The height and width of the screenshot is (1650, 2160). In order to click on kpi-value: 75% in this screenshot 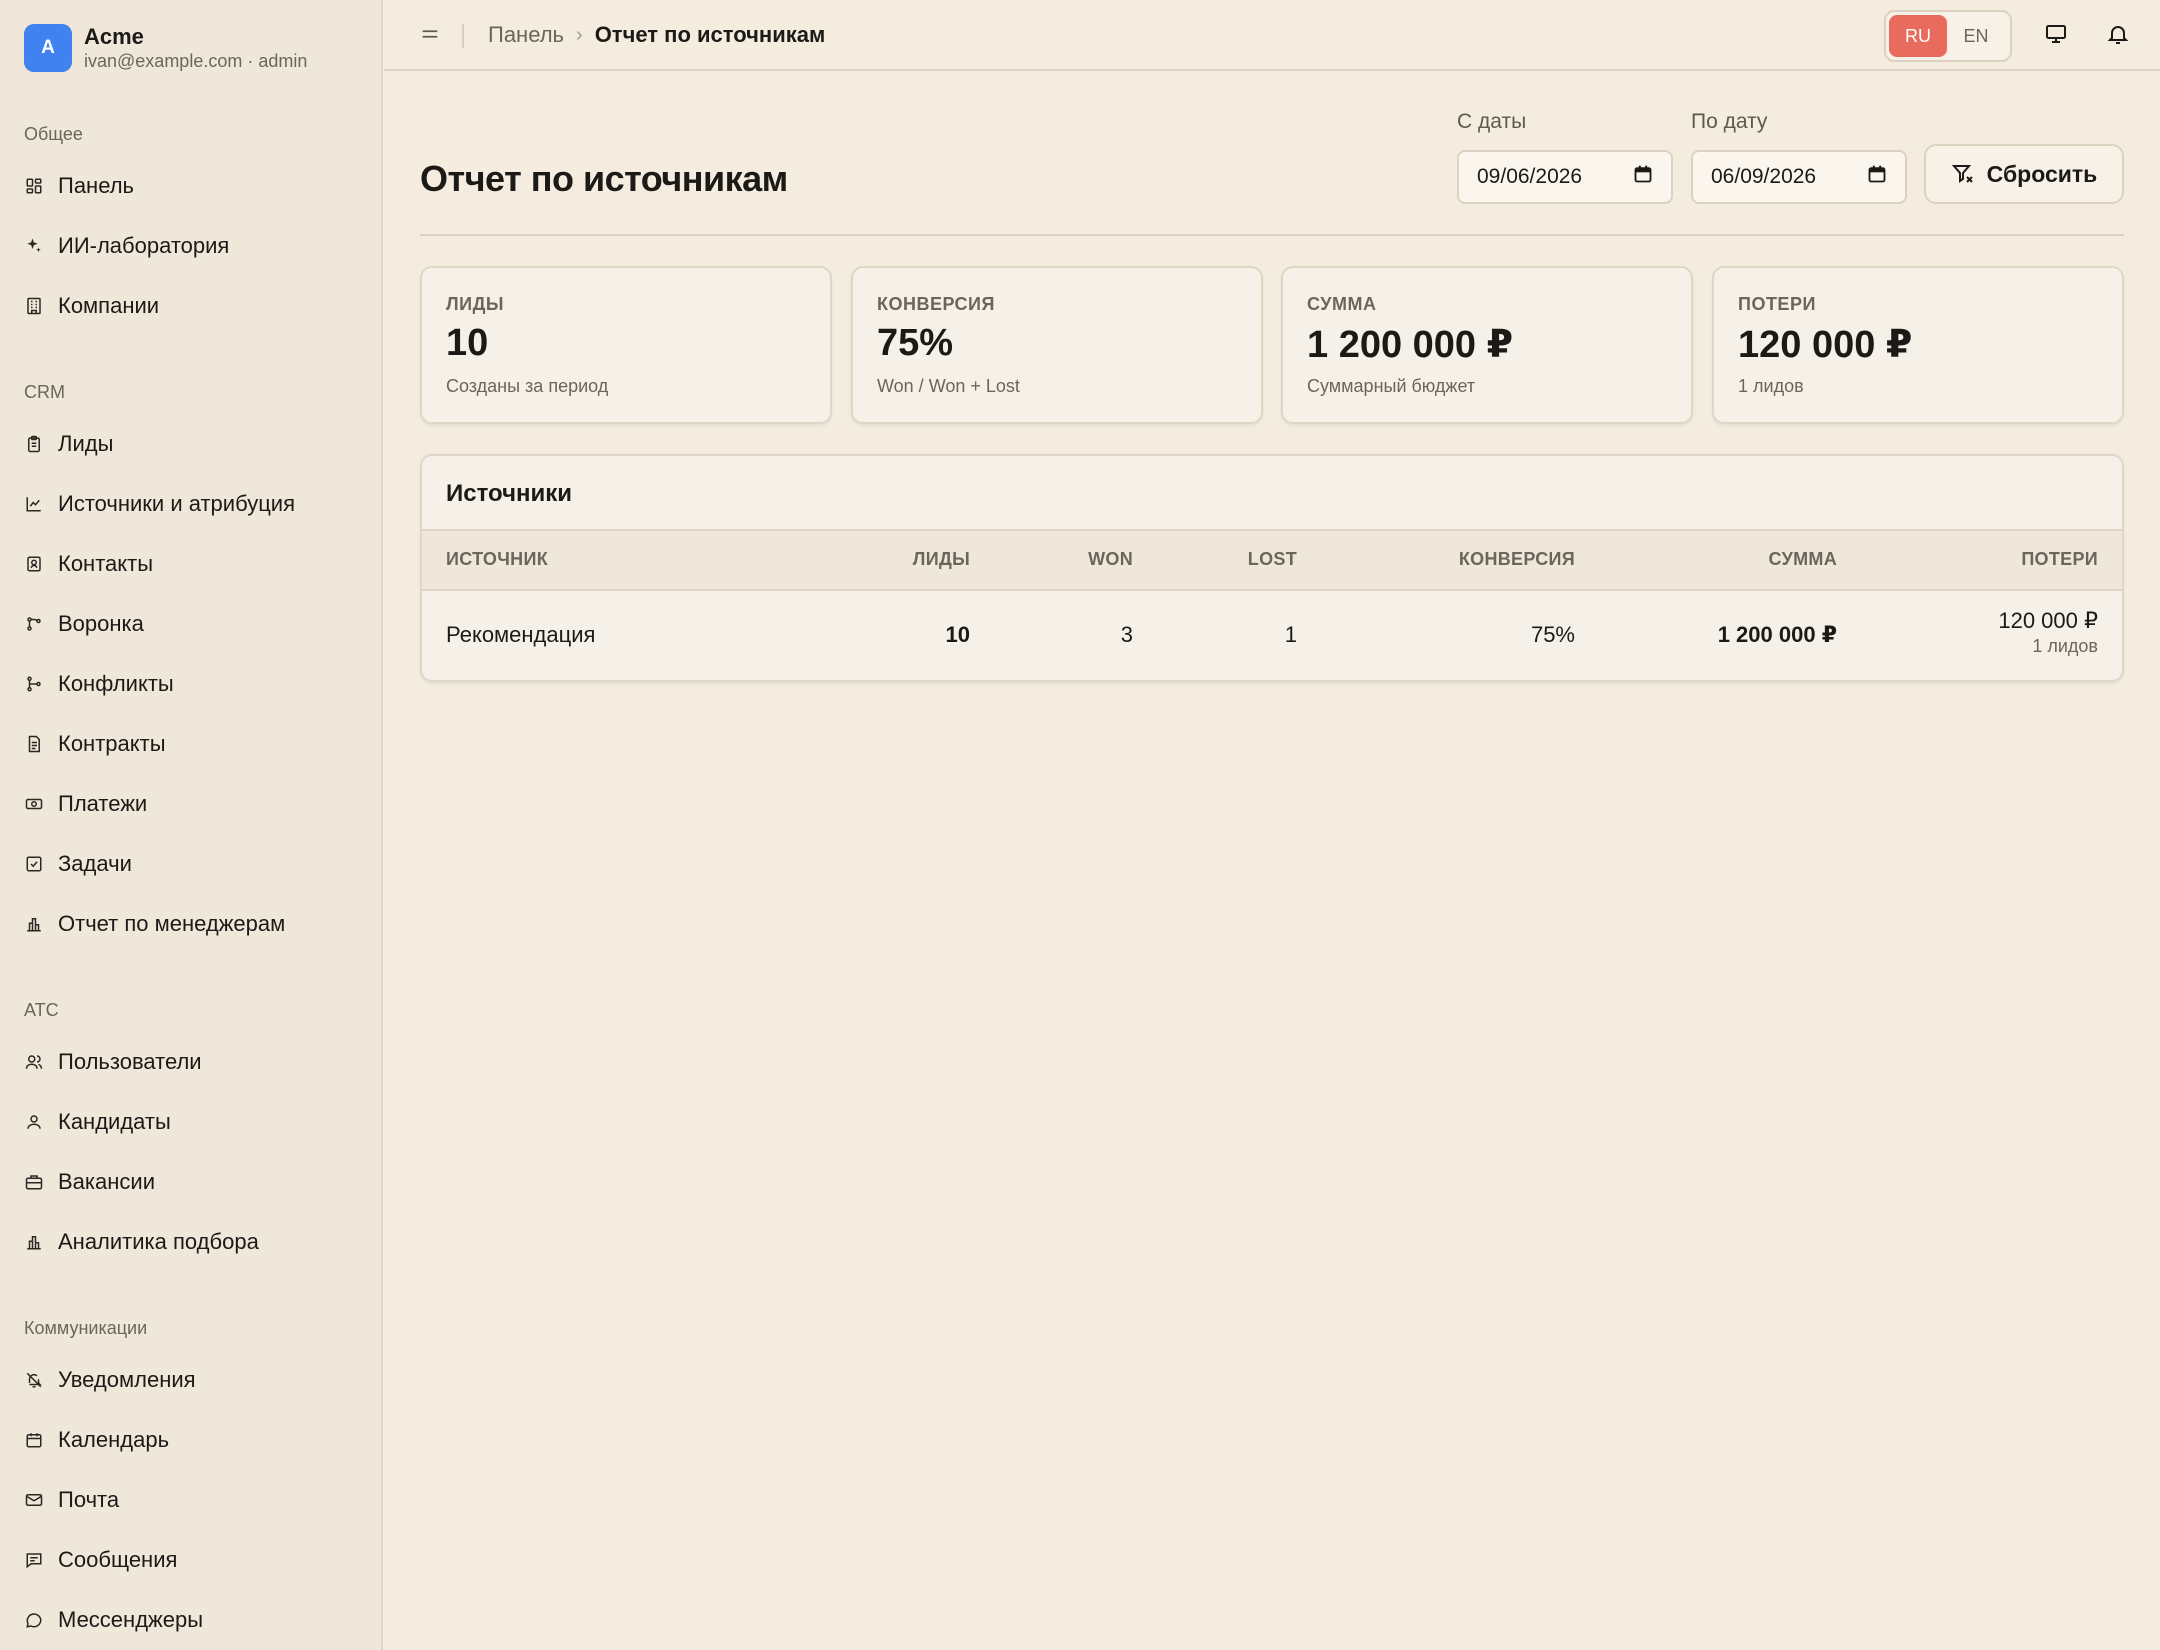, I will do `click(915, 343)`.